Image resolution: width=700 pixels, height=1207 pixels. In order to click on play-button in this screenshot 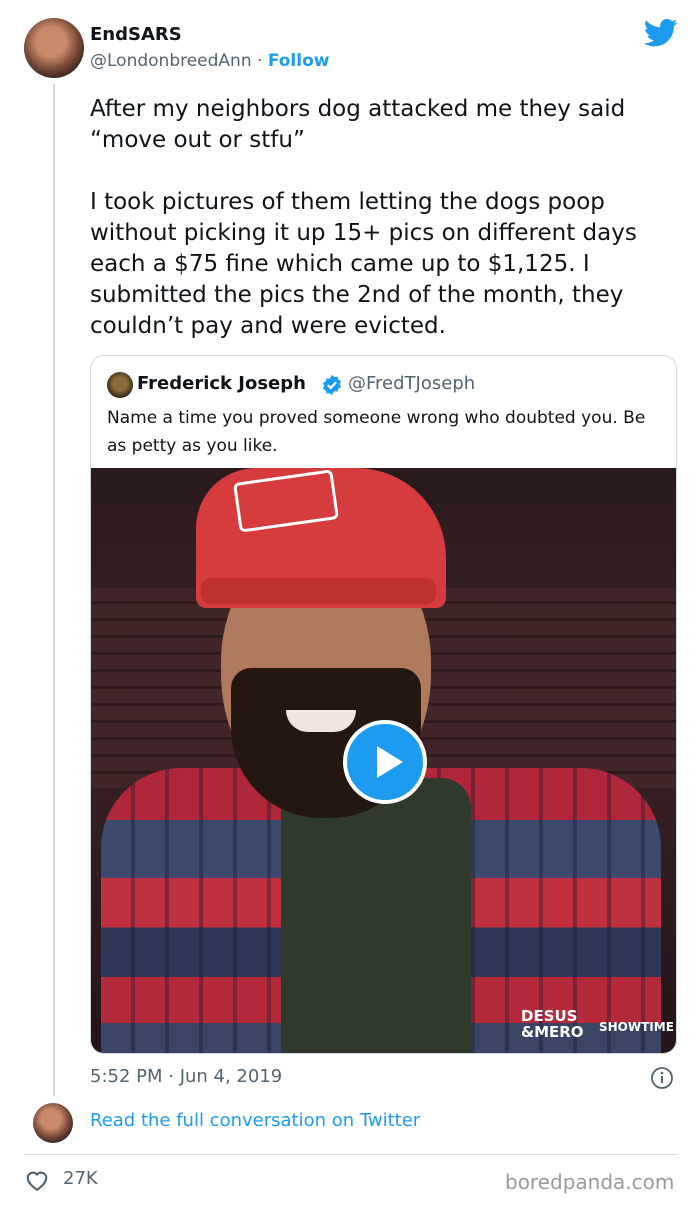, I will do `click(385, 762)`.